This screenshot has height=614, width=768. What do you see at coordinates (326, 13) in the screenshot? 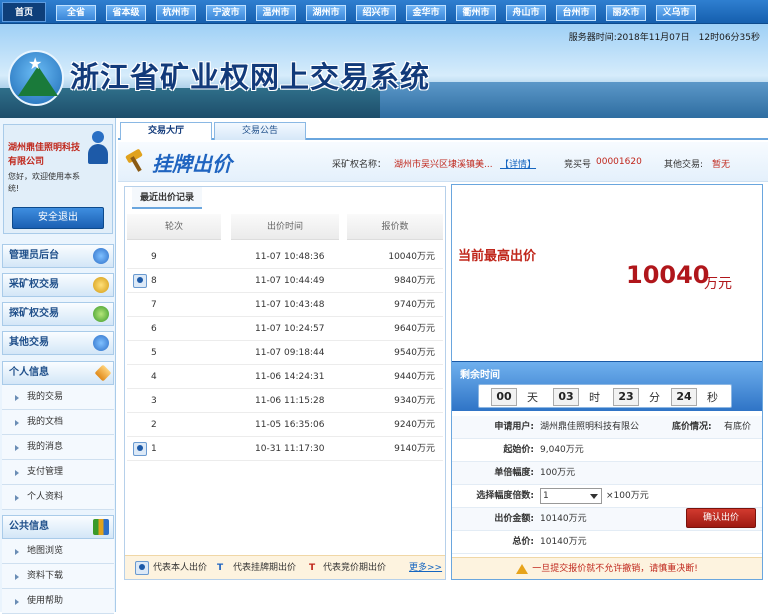
I see `region-btn-huzhou: 湖州市` at bounding box center [326, 13].